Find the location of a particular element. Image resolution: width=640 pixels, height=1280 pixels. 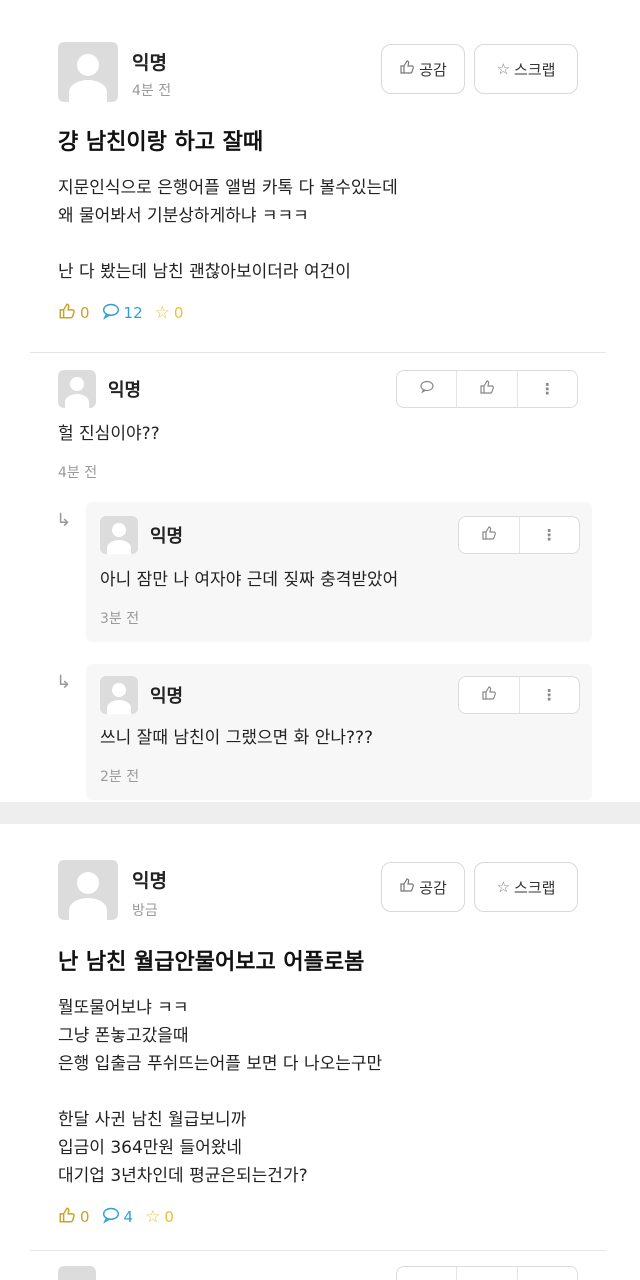

comment-more-button: ⋮ is located at coordinates (547, 389).